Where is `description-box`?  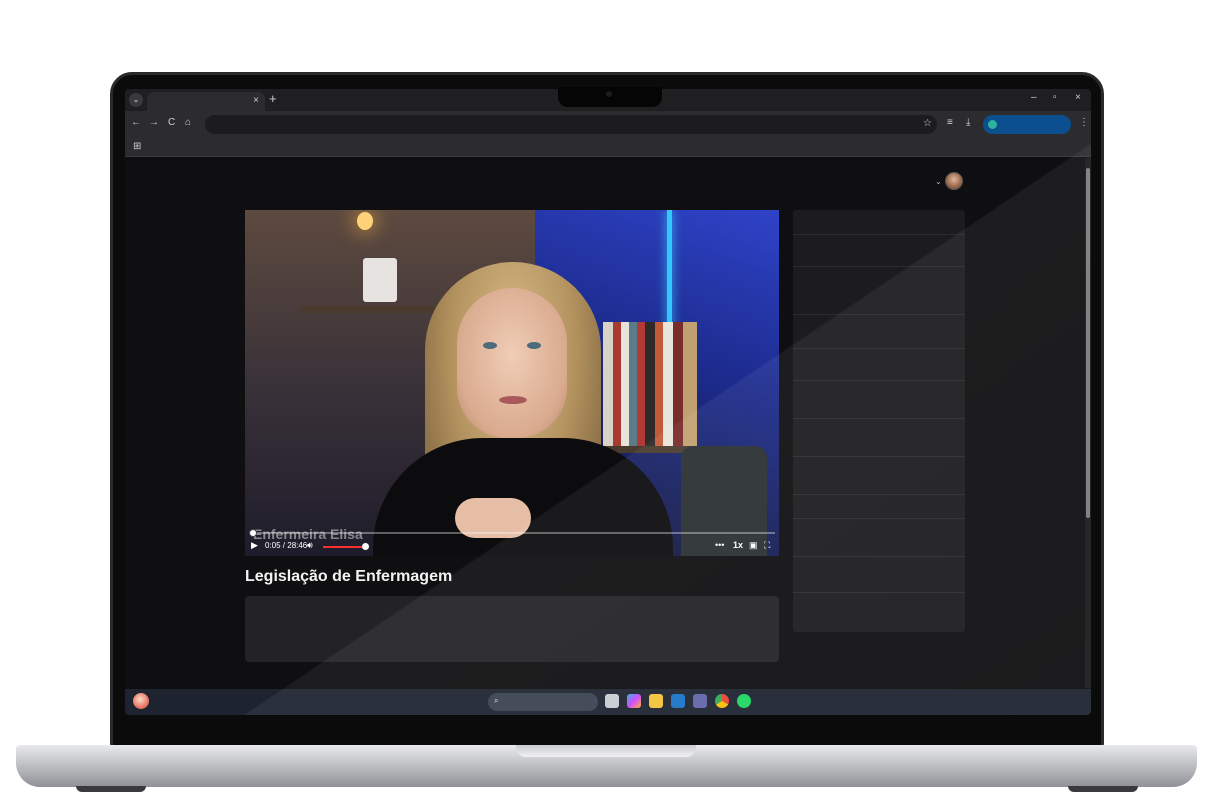 description-box is located at coordinates (512, 629).